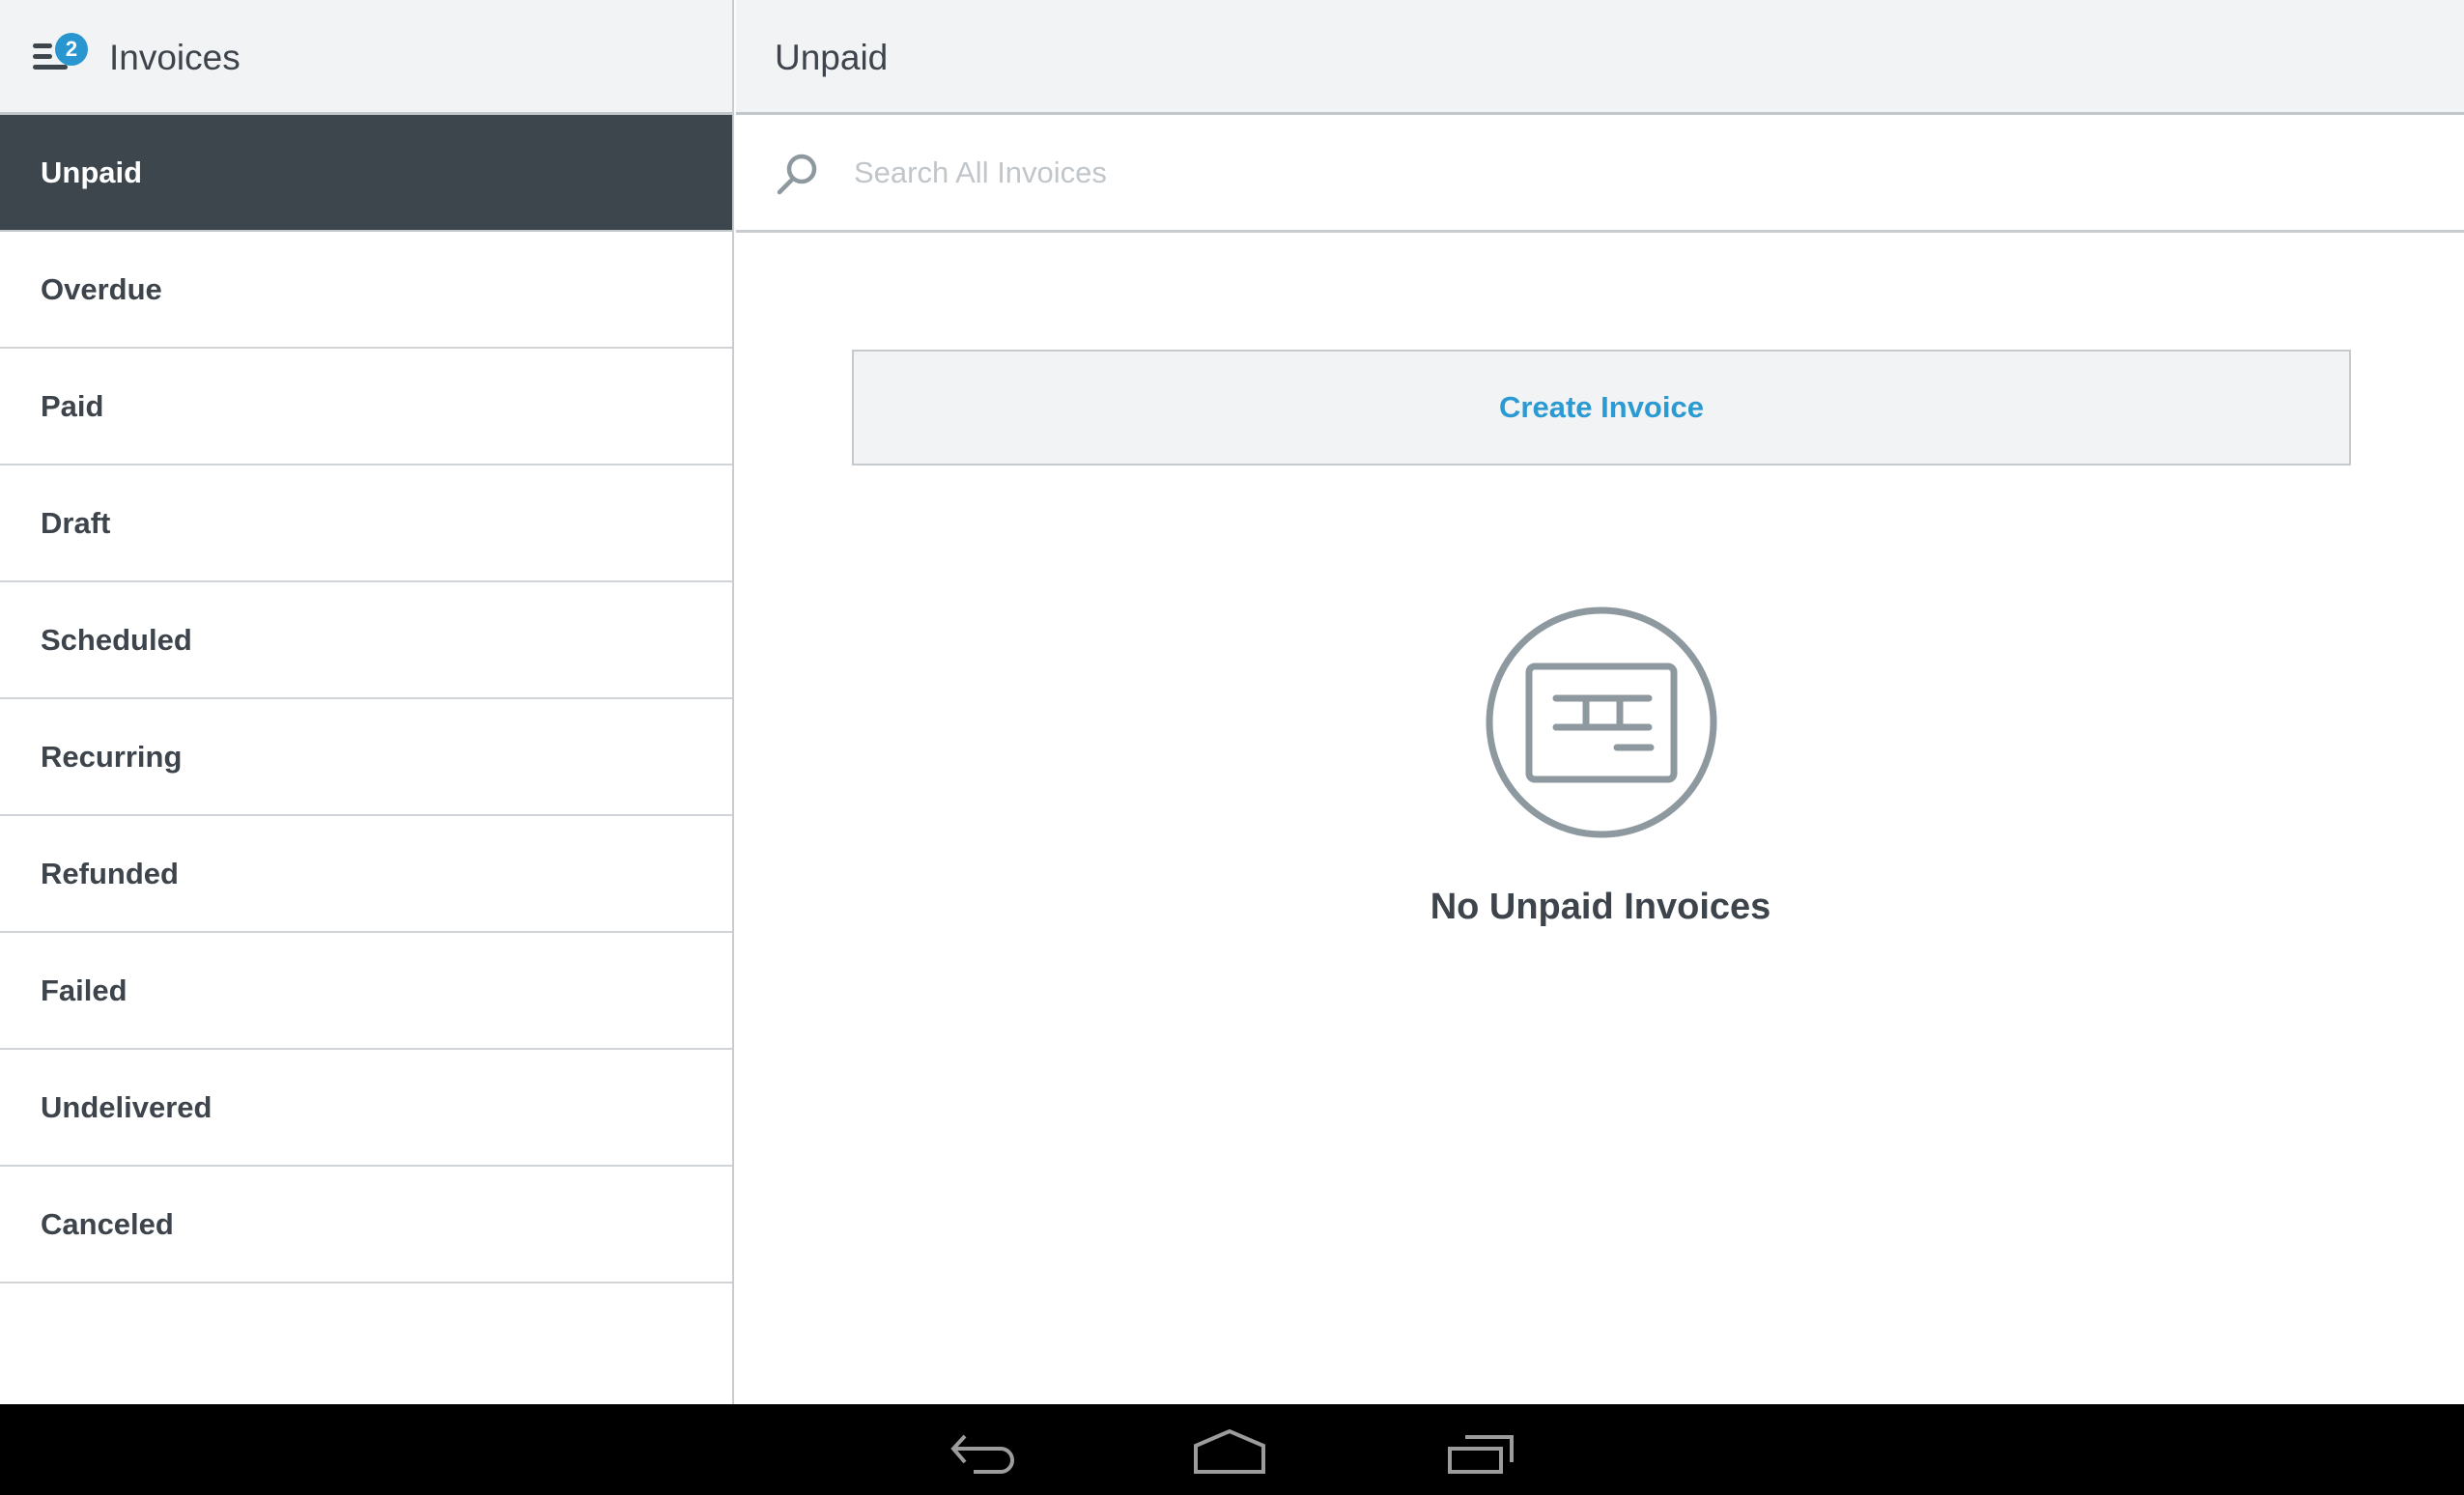 The height and width of the screenshot is (1495, 2464). I want to click on system-navigation-bar, so click(1232, 1449).